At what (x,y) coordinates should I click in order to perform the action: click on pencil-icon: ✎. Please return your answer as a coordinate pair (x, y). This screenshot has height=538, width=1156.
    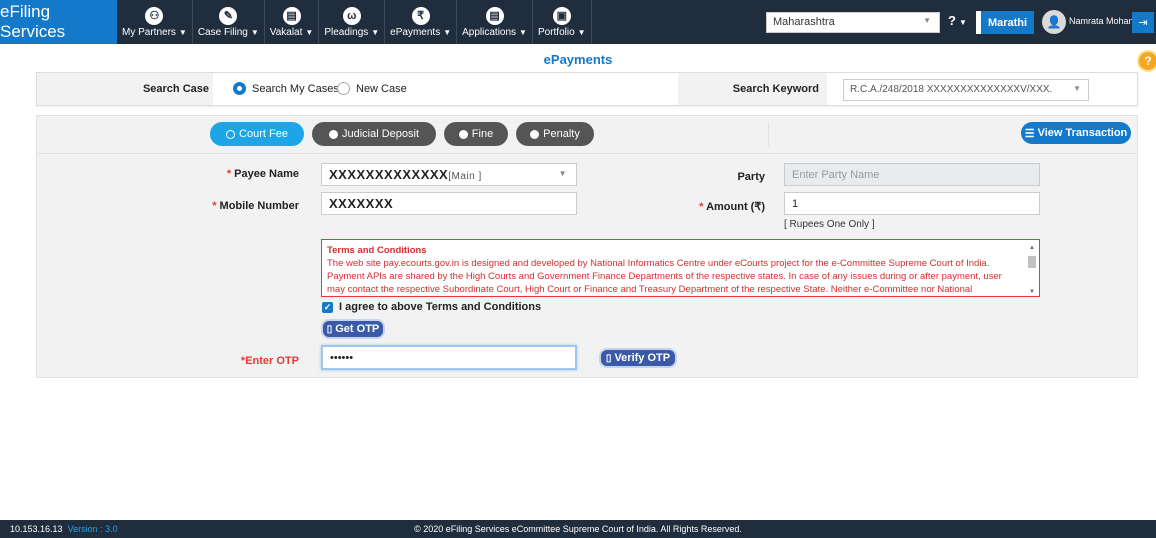
    Looking at the image, I should click on (228, 15).